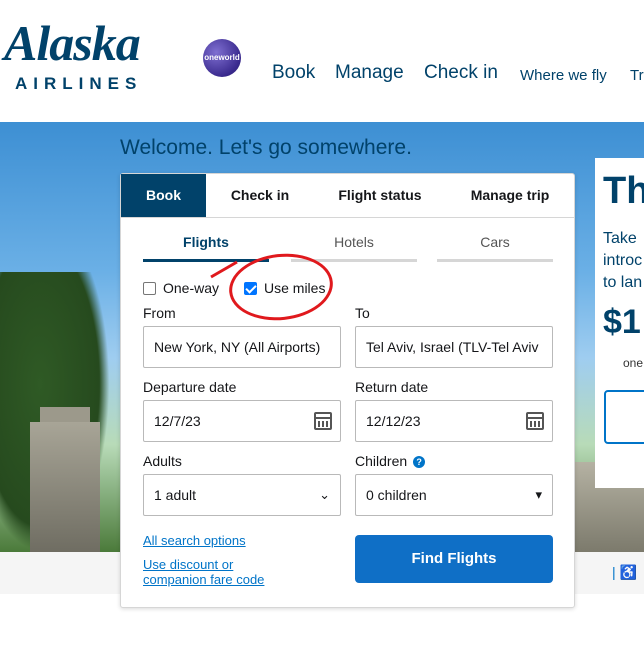  Describe the element at coordinates (175, 495) in the screenshot. I see `adults-value: 1 adult` at that location.